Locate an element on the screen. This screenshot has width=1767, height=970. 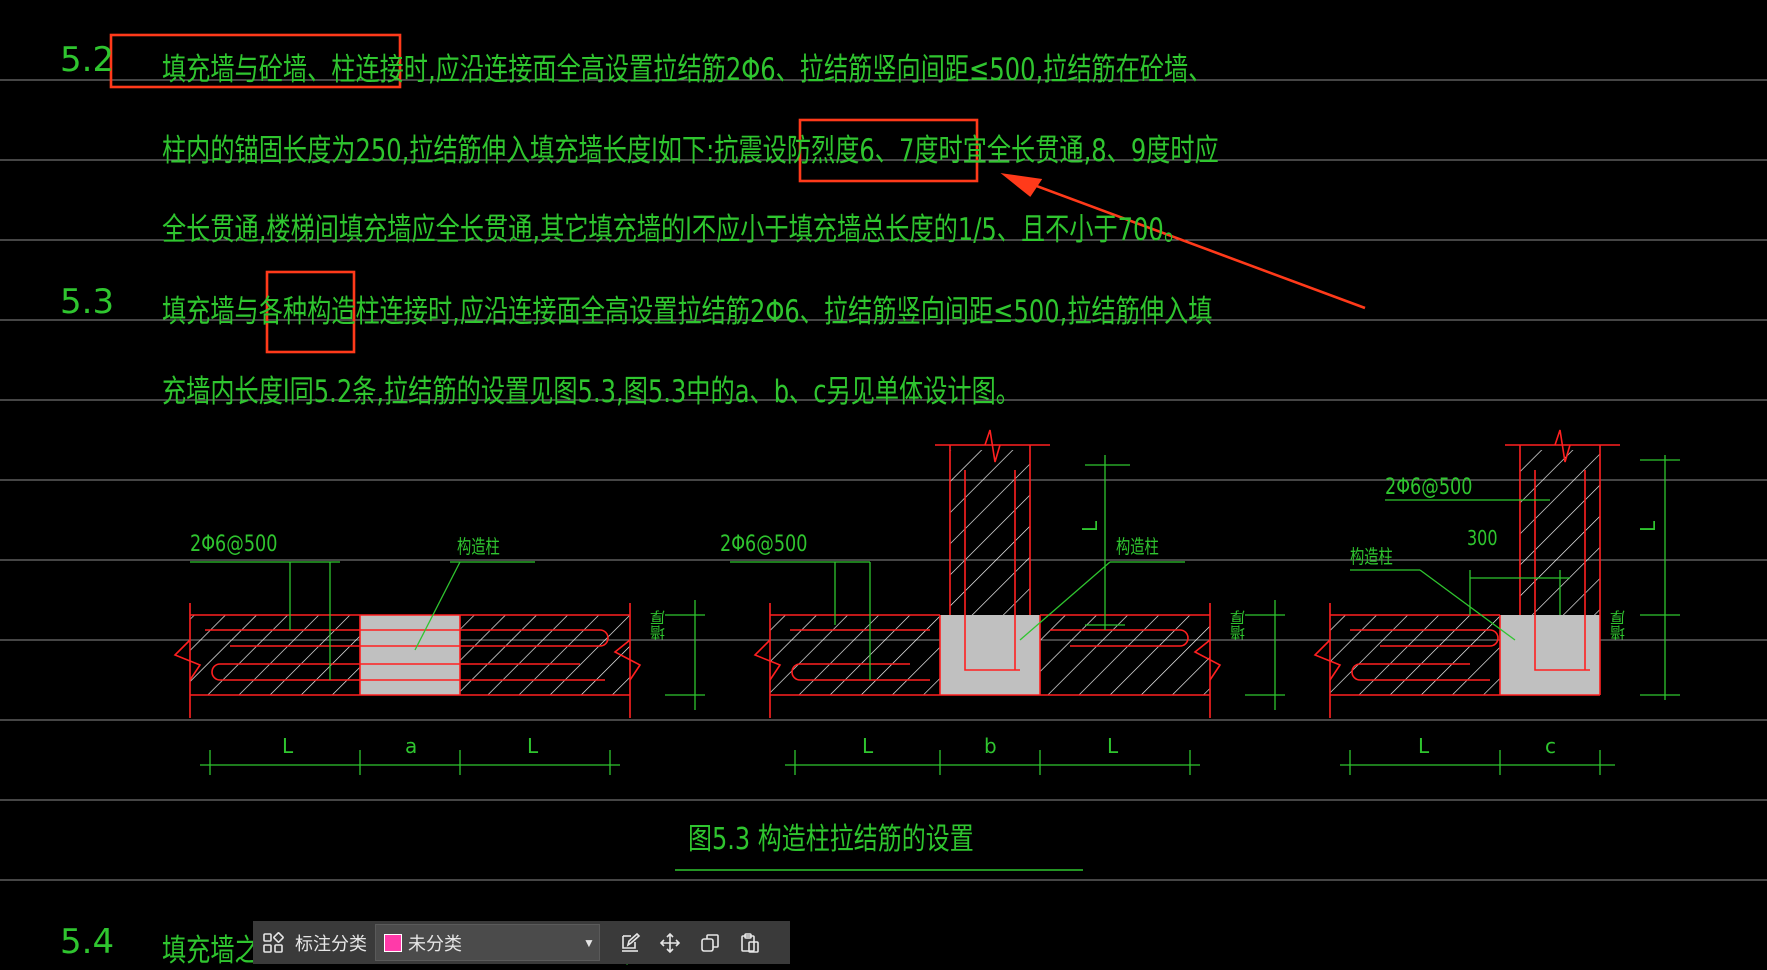
fig-b-vertical-dim: L is located at coordinates (1090, 526).